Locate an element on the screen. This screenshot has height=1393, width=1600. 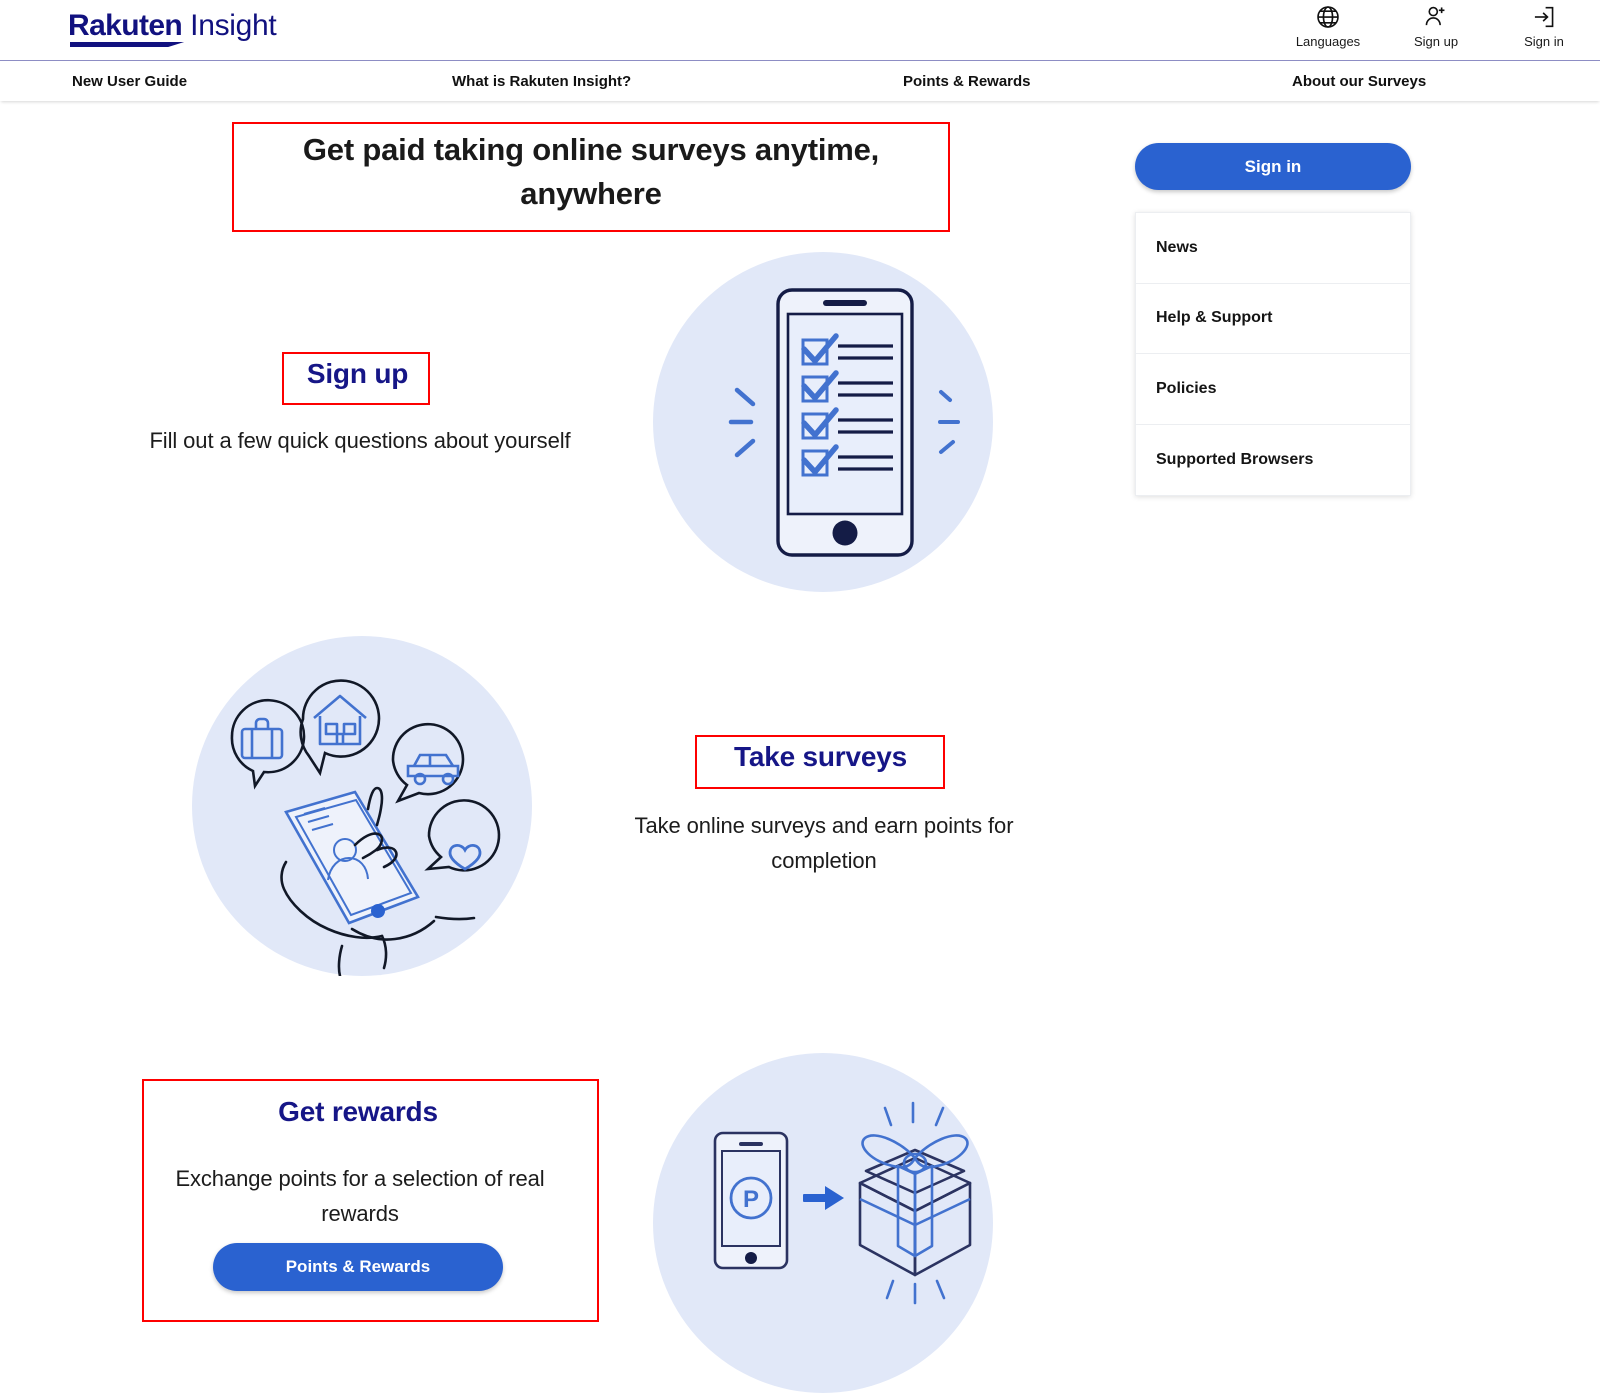
signup-label: Sign up is located at coordinates (1436, 41).